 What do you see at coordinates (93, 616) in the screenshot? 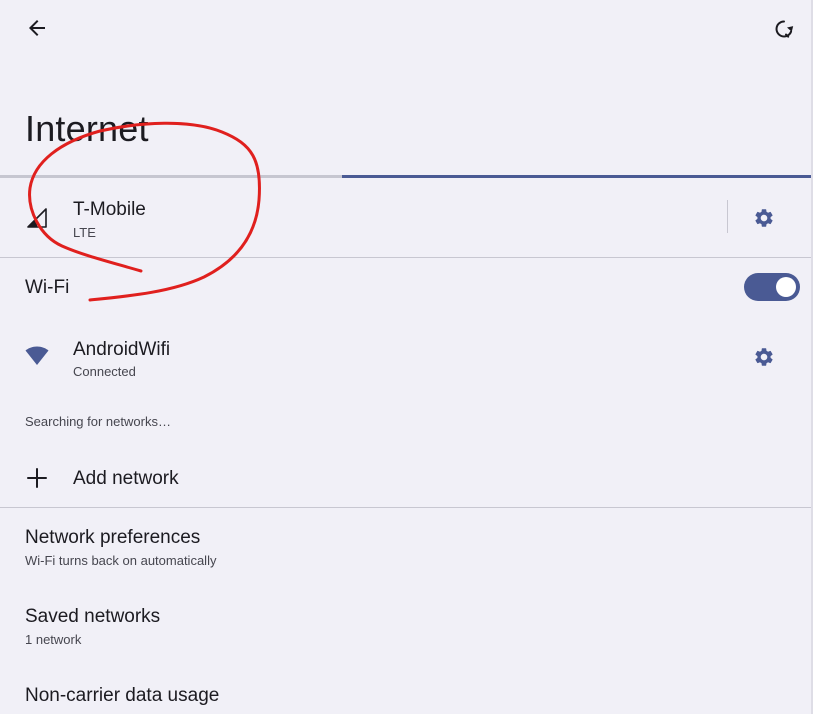
I see `saved-networks-title: Saved networks` at bounding box center [93, 616].